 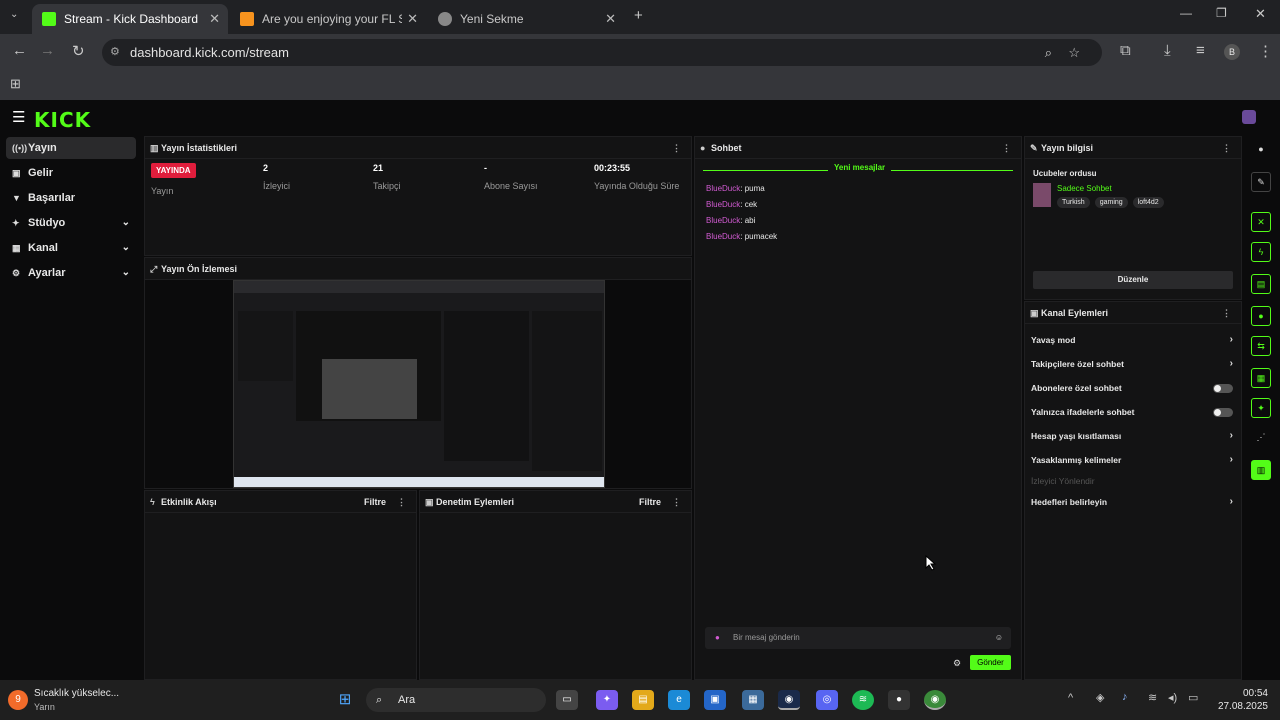 I want to click on new-tab-icon: +, so click(x=638, y=15).